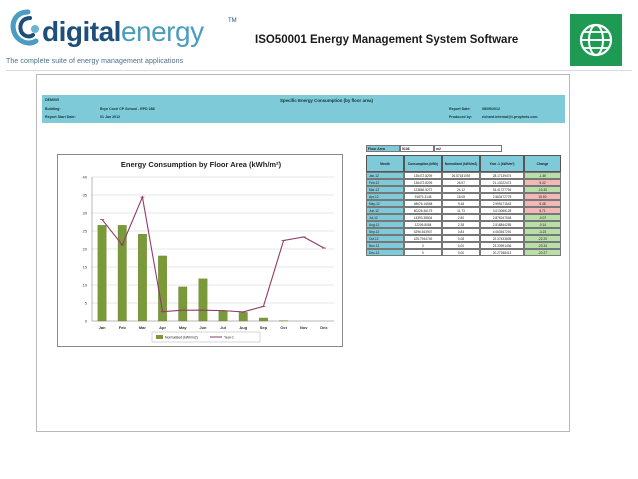  I want to click on cell-year1: 3.013068128, so click(502, 210).